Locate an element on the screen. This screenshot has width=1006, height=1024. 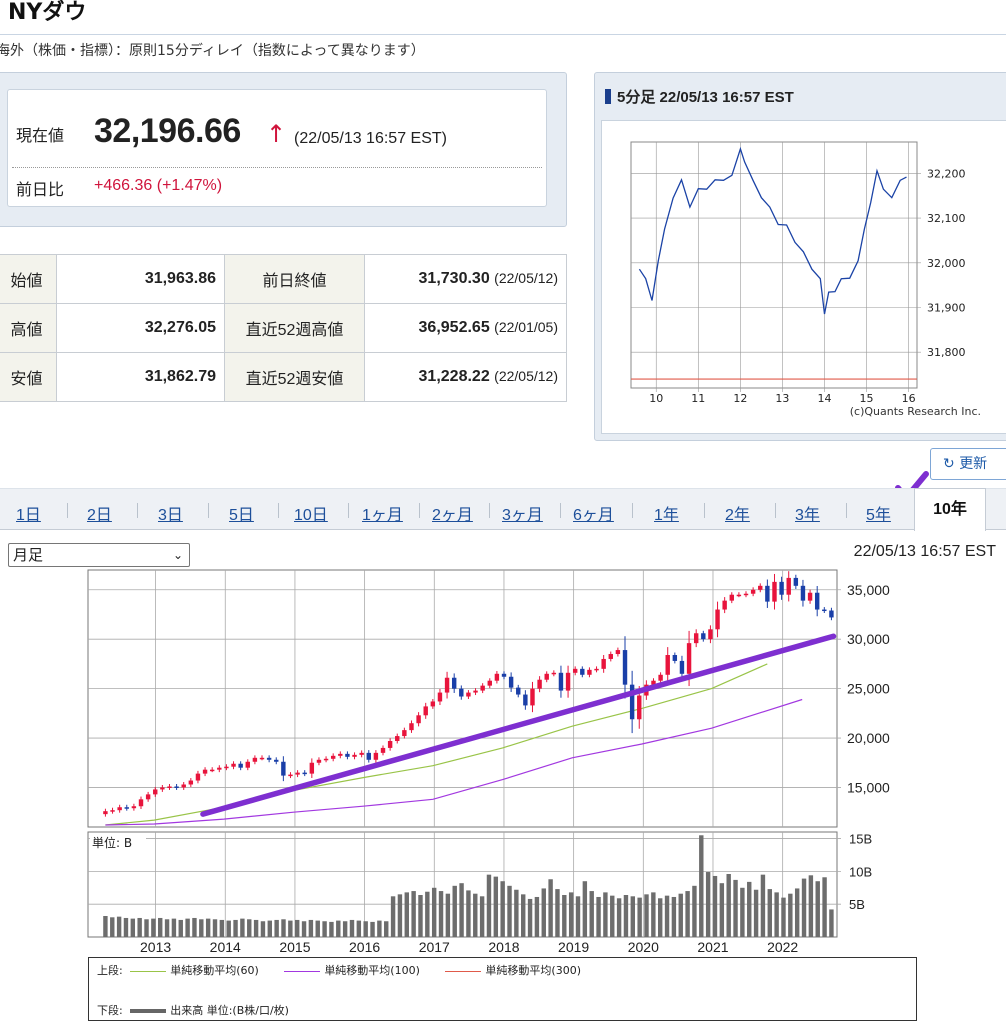
current-value: 32,196.66 is located at coordinates (167, 131).